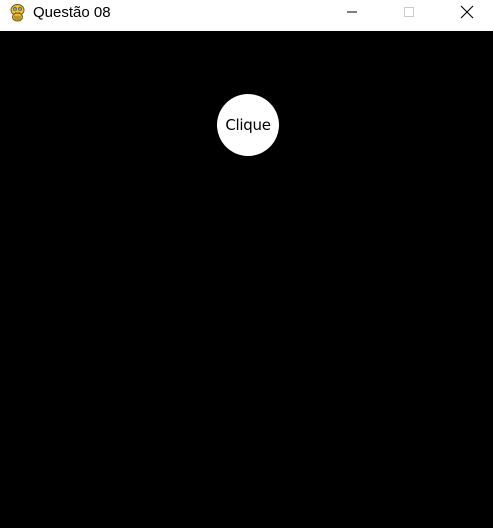 The image size is (493, 528). I want to click on close-icon, so click(467, 14).